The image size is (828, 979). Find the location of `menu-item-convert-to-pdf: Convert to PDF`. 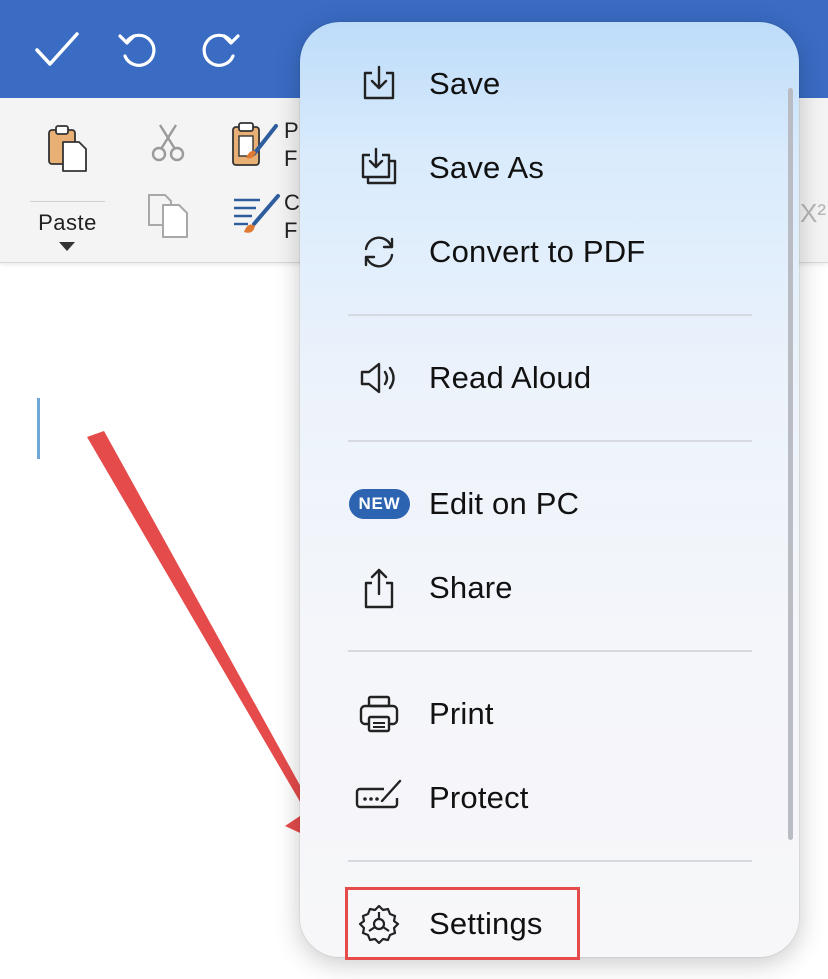

menu-item-convert-to-pdf: Convert to PDF is located at coordinates (549, 252).